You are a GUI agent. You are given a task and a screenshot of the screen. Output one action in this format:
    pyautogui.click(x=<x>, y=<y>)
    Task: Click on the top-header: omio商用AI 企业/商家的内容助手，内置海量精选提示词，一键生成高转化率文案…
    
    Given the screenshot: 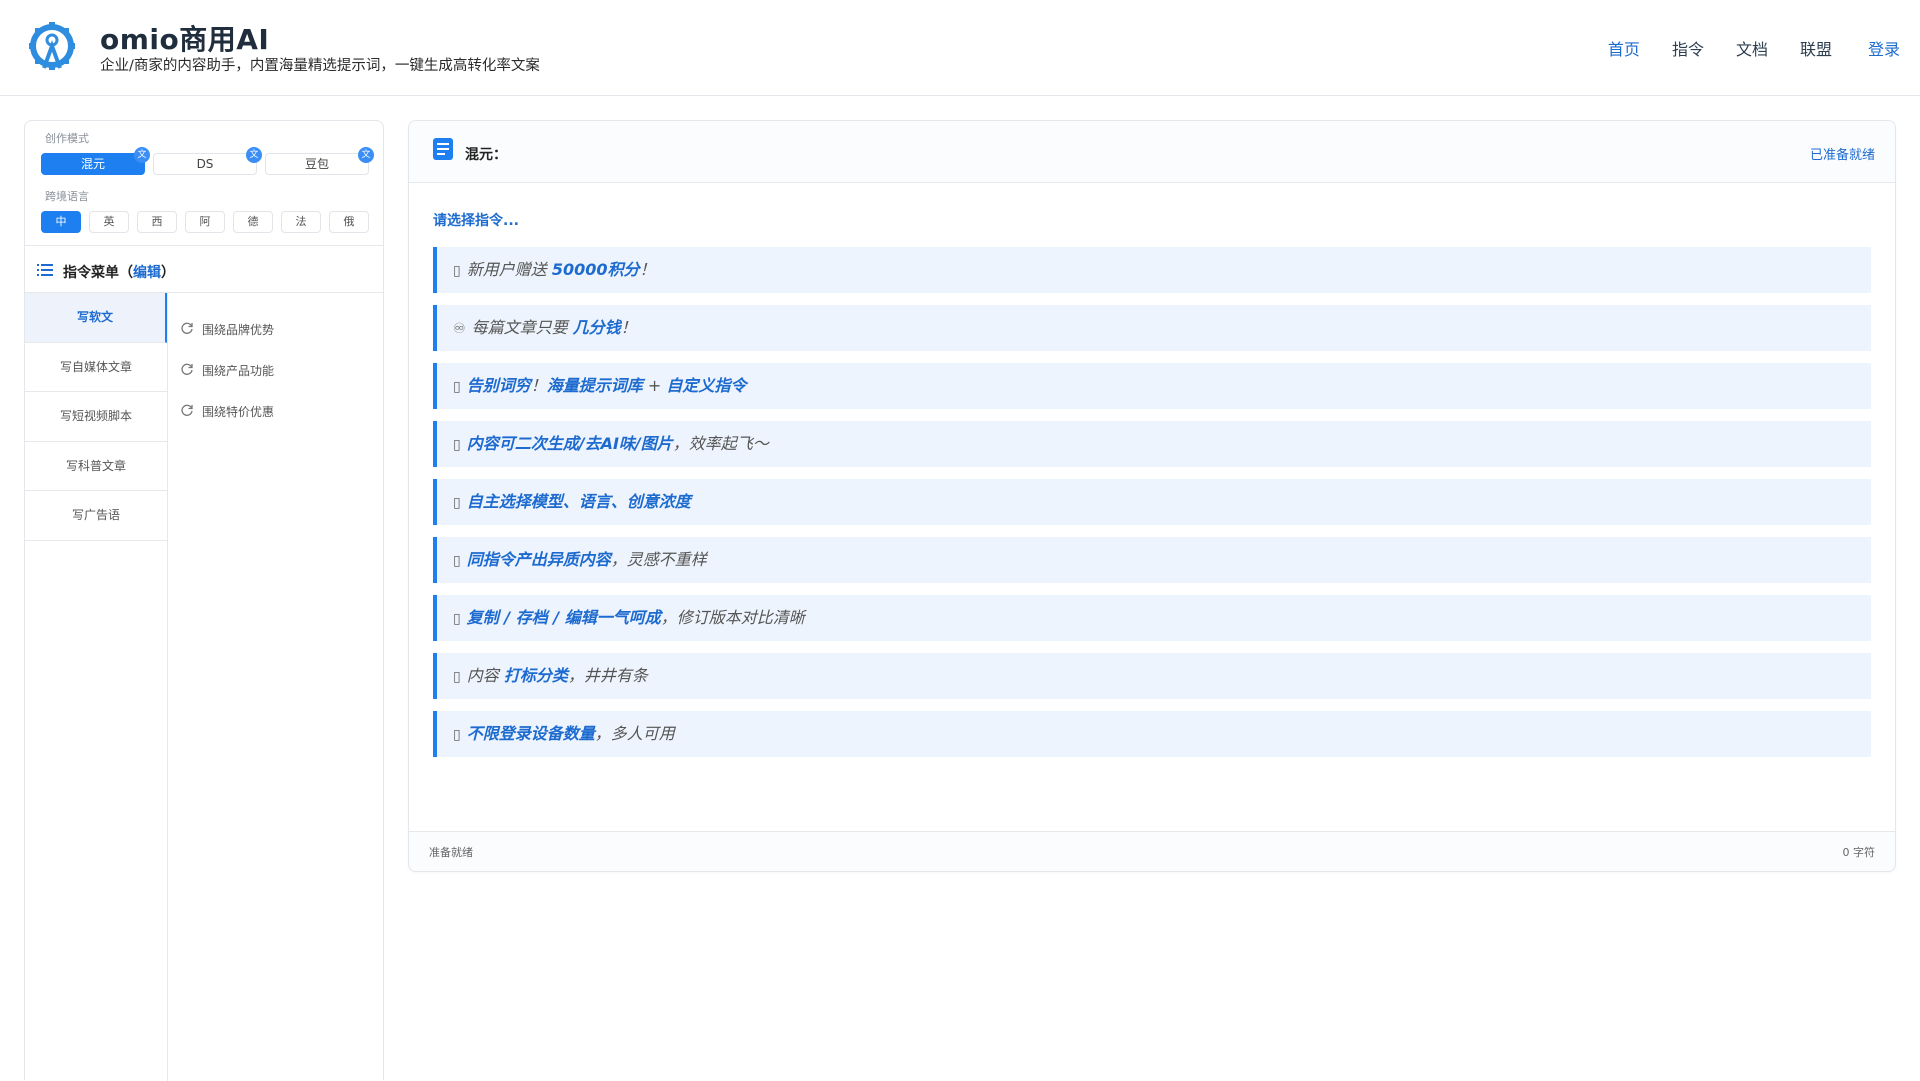 What is the action you would take?
    pyautogui.click(x=960, y=48)
    